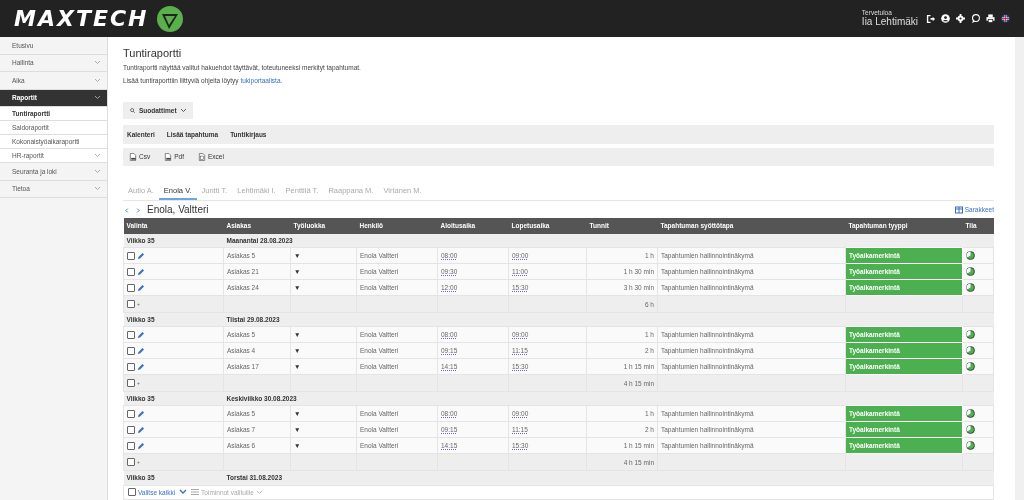  I want to click on chat-icon, so click(975, 18).